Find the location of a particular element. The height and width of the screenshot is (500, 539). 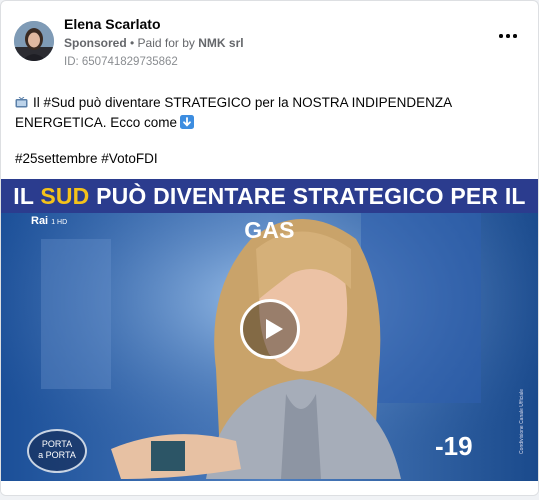

payer-name: NMK srl is located at coordinates (220, 43).